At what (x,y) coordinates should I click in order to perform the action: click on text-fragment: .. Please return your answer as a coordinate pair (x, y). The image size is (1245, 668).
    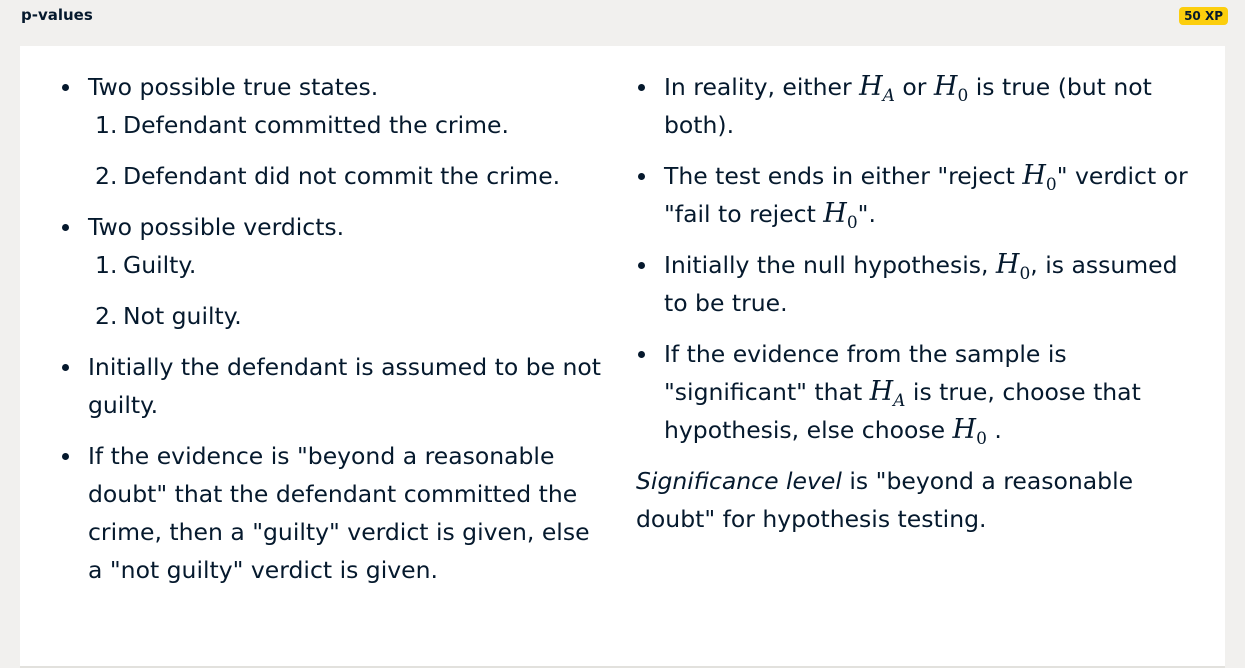
    Looking at the image, I should click on (994, 430).